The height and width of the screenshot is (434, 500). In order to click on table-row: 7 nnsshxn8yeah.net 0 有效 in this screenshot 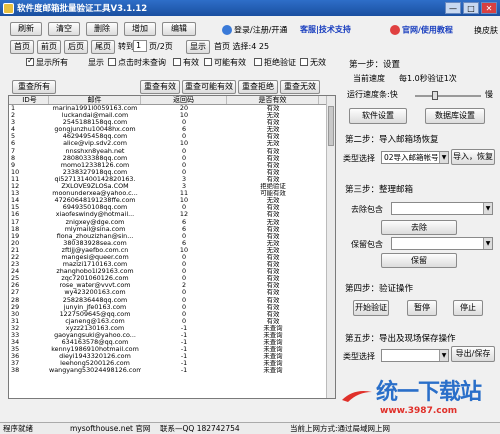, I will do `click(172, 151)`.